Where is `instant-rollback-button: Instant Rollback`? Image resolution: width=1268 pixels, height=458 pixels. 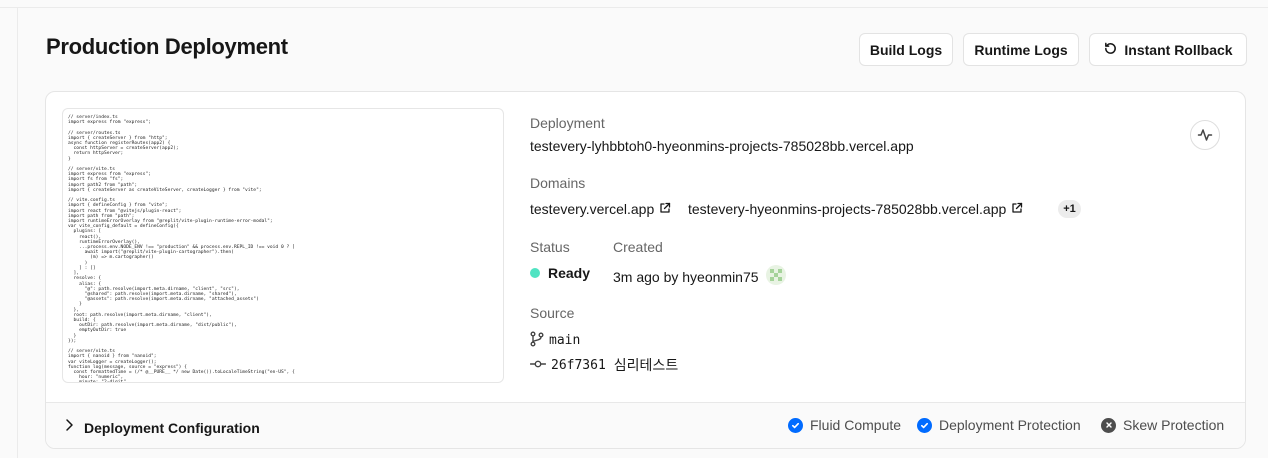 instant-rollback-button: Instant Rollback is located at coordinates (1168, 49).